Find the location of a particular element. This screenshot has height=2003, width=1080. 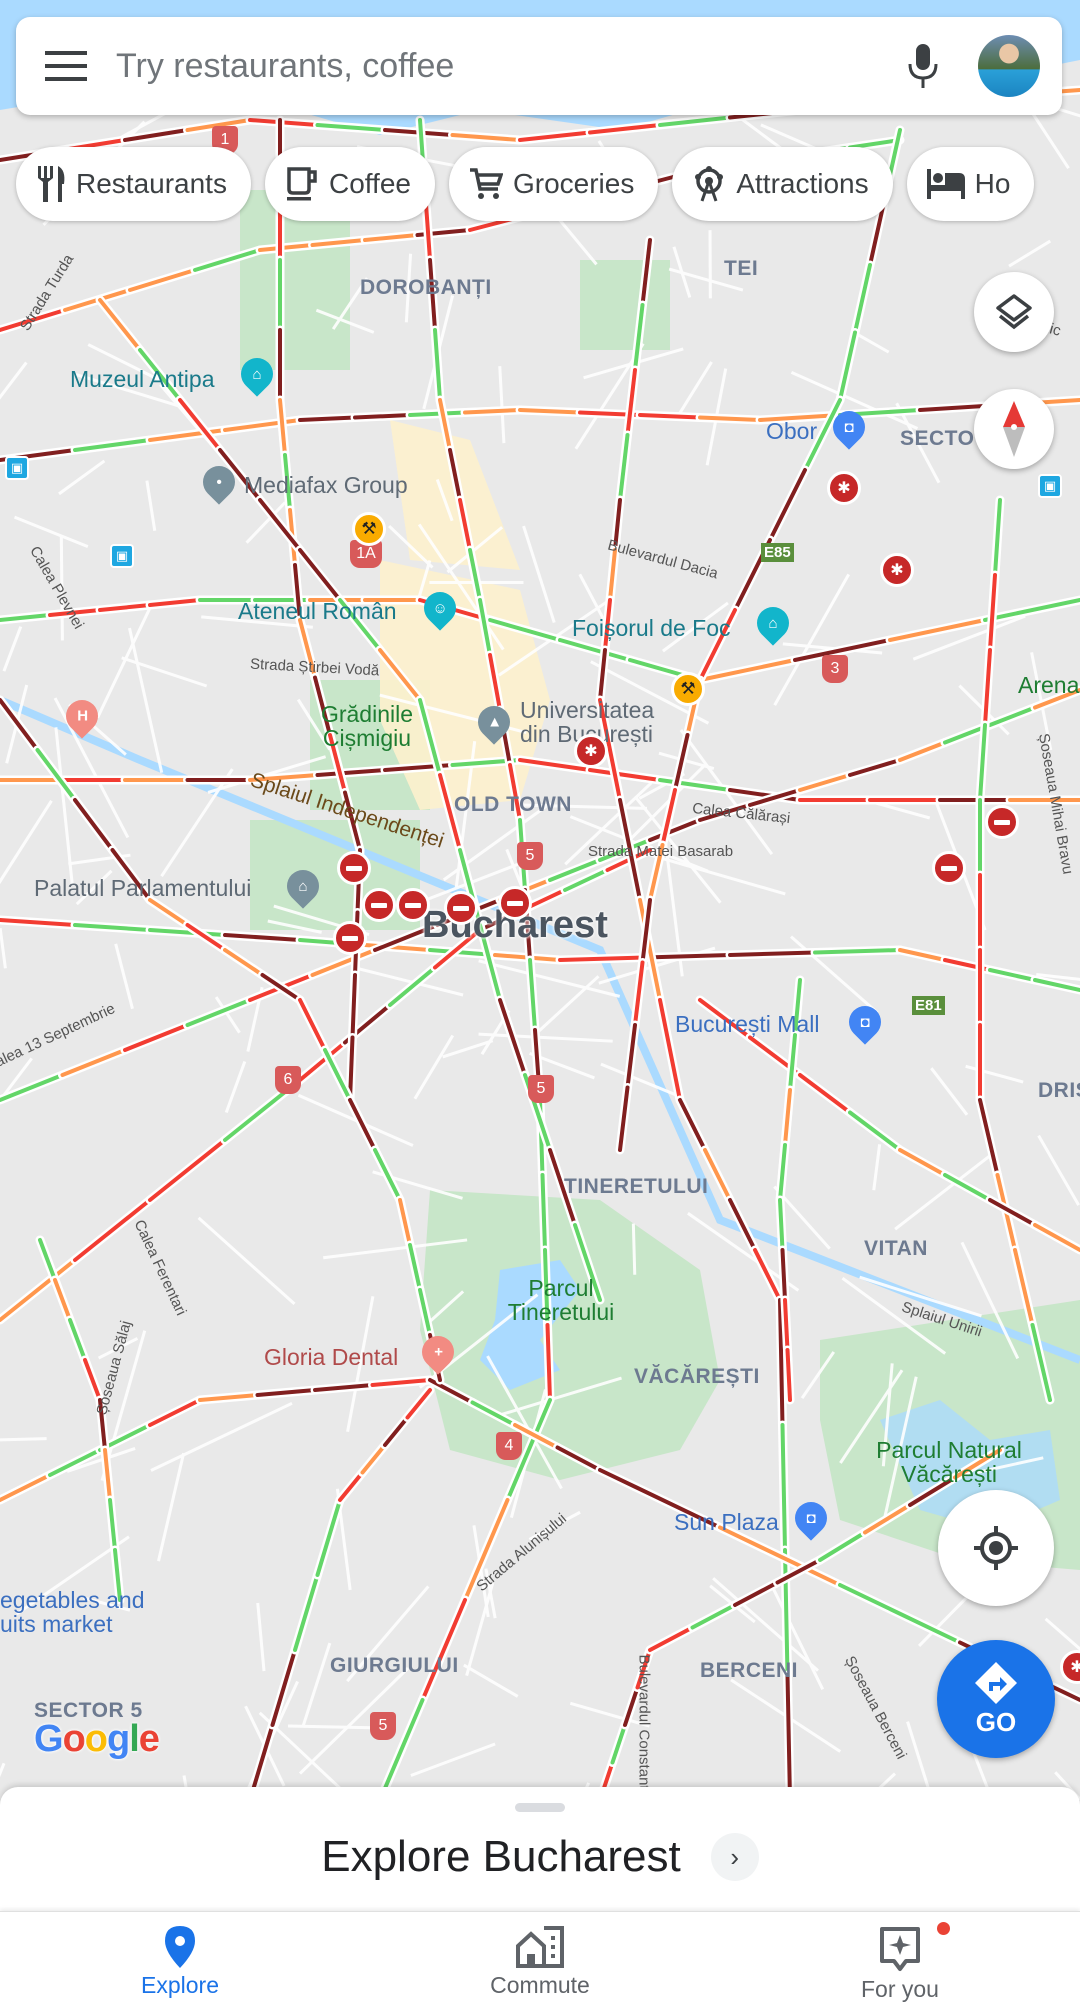

voice-search-button is located at coordinates (923, 66).